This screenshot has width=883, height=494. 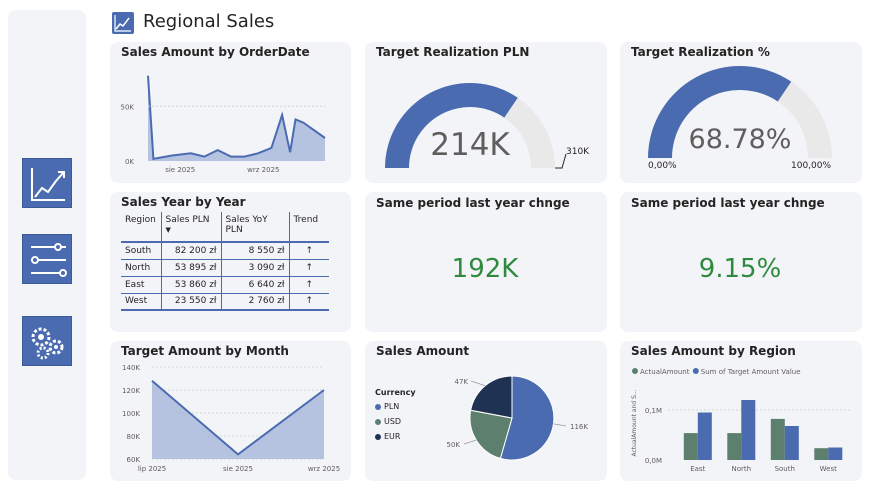 I want to click on bar-east-actual, so click(x=690, y=446).